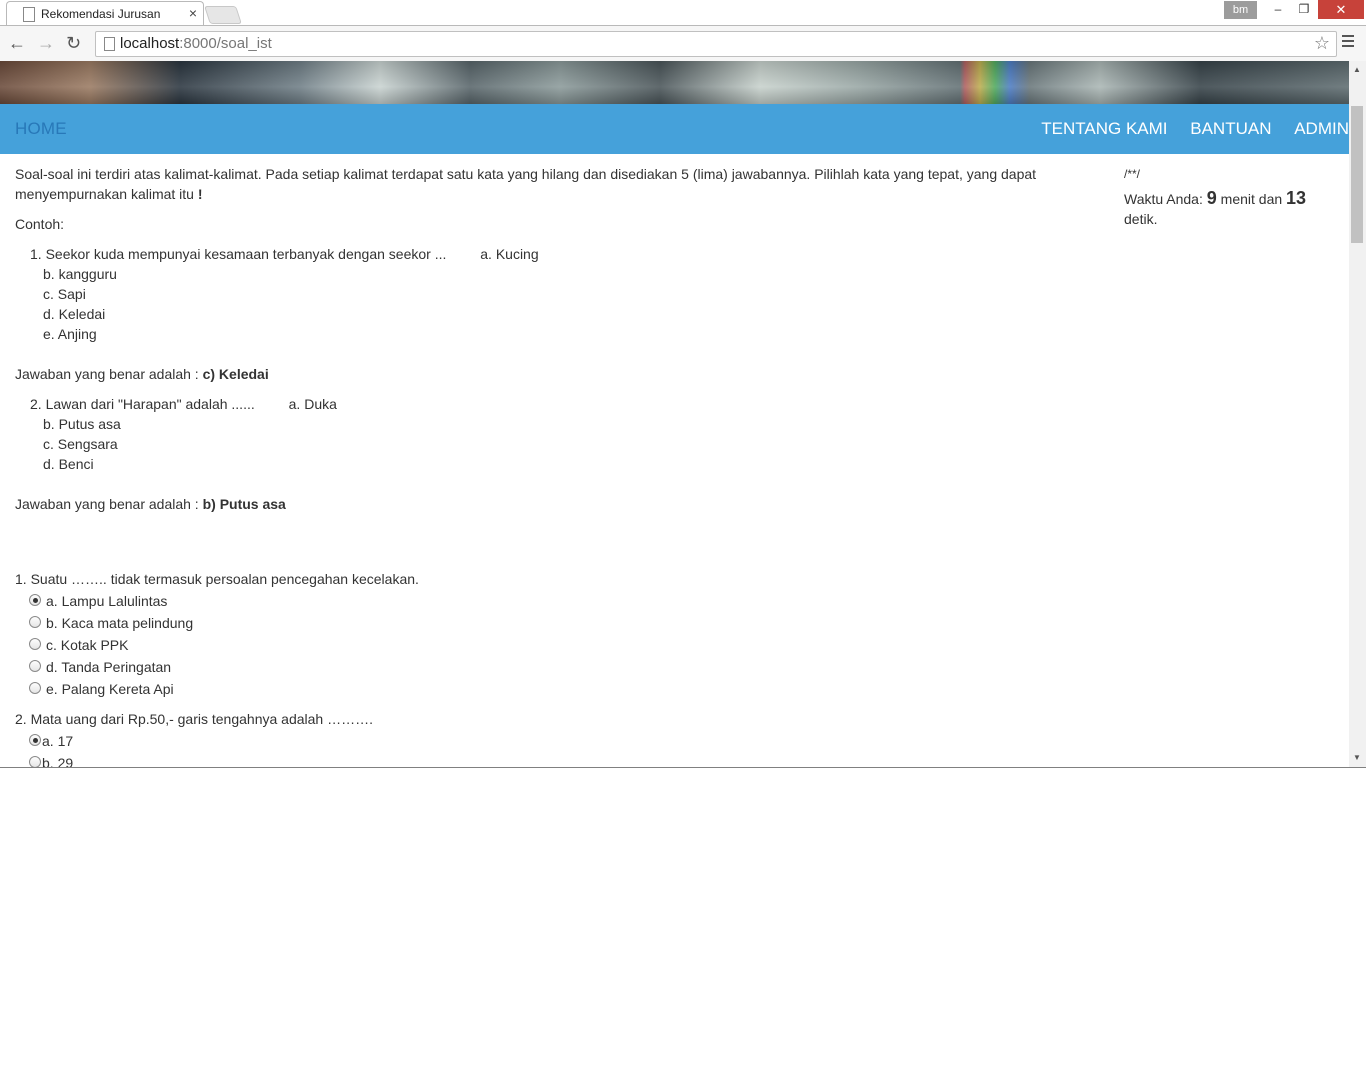  Describe the element at coordinates (101, 14) in the screenshot. I see `tab-title: Rekomendasi Jurusan` at that location.